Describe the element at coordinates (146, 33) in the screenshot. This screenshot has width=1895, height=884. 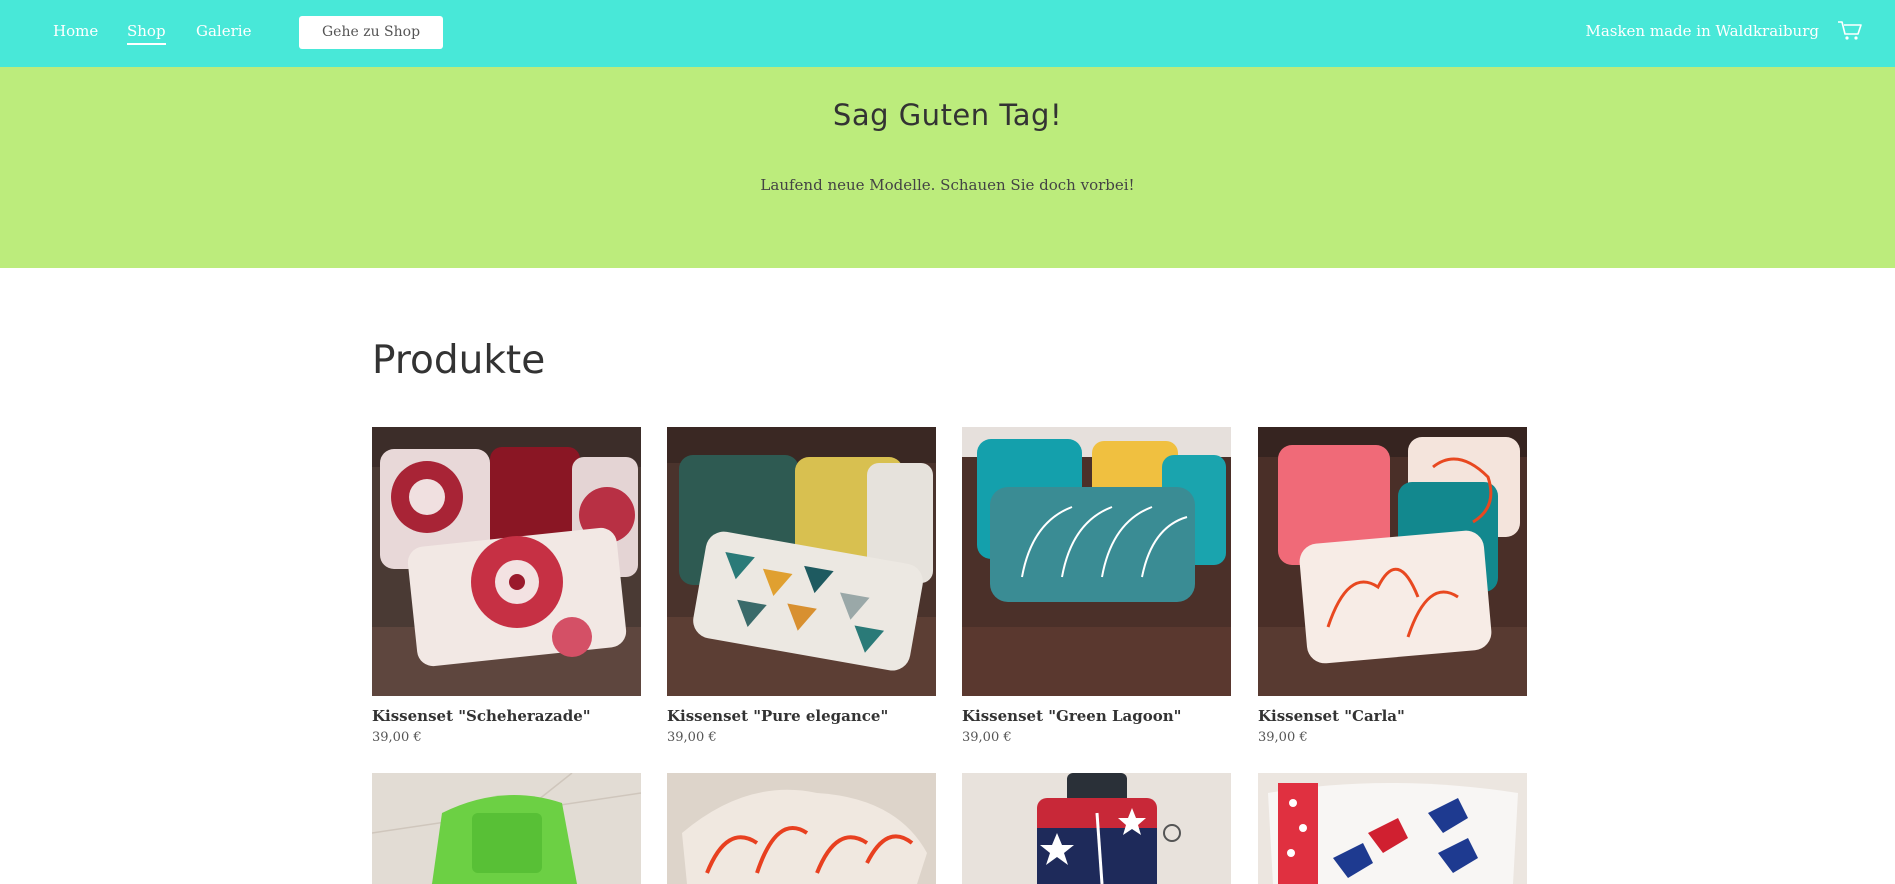
I see `nav-shop: Shop` at that location.